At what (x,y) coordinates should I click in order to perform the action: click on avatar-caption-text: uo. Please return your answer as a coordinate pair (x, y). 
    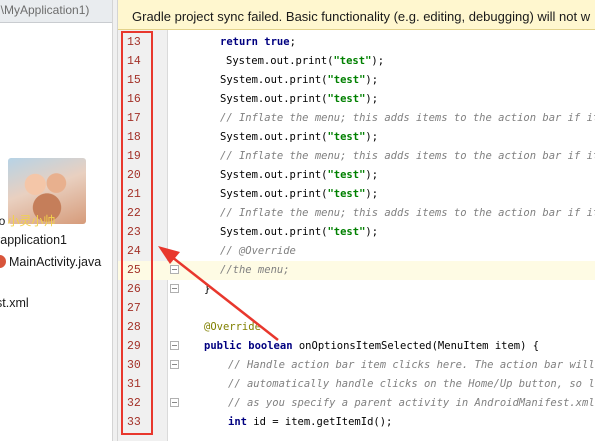
    Looking at the image, I should click on (3, 221).